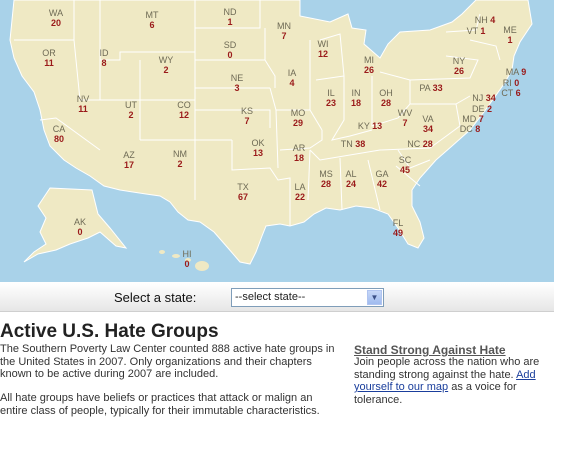 The width and height of the screenshot is (574, 449). Describe the element at coordinates (510, 93) in the screenshot. I see `state-ct: CT 6` at that location.